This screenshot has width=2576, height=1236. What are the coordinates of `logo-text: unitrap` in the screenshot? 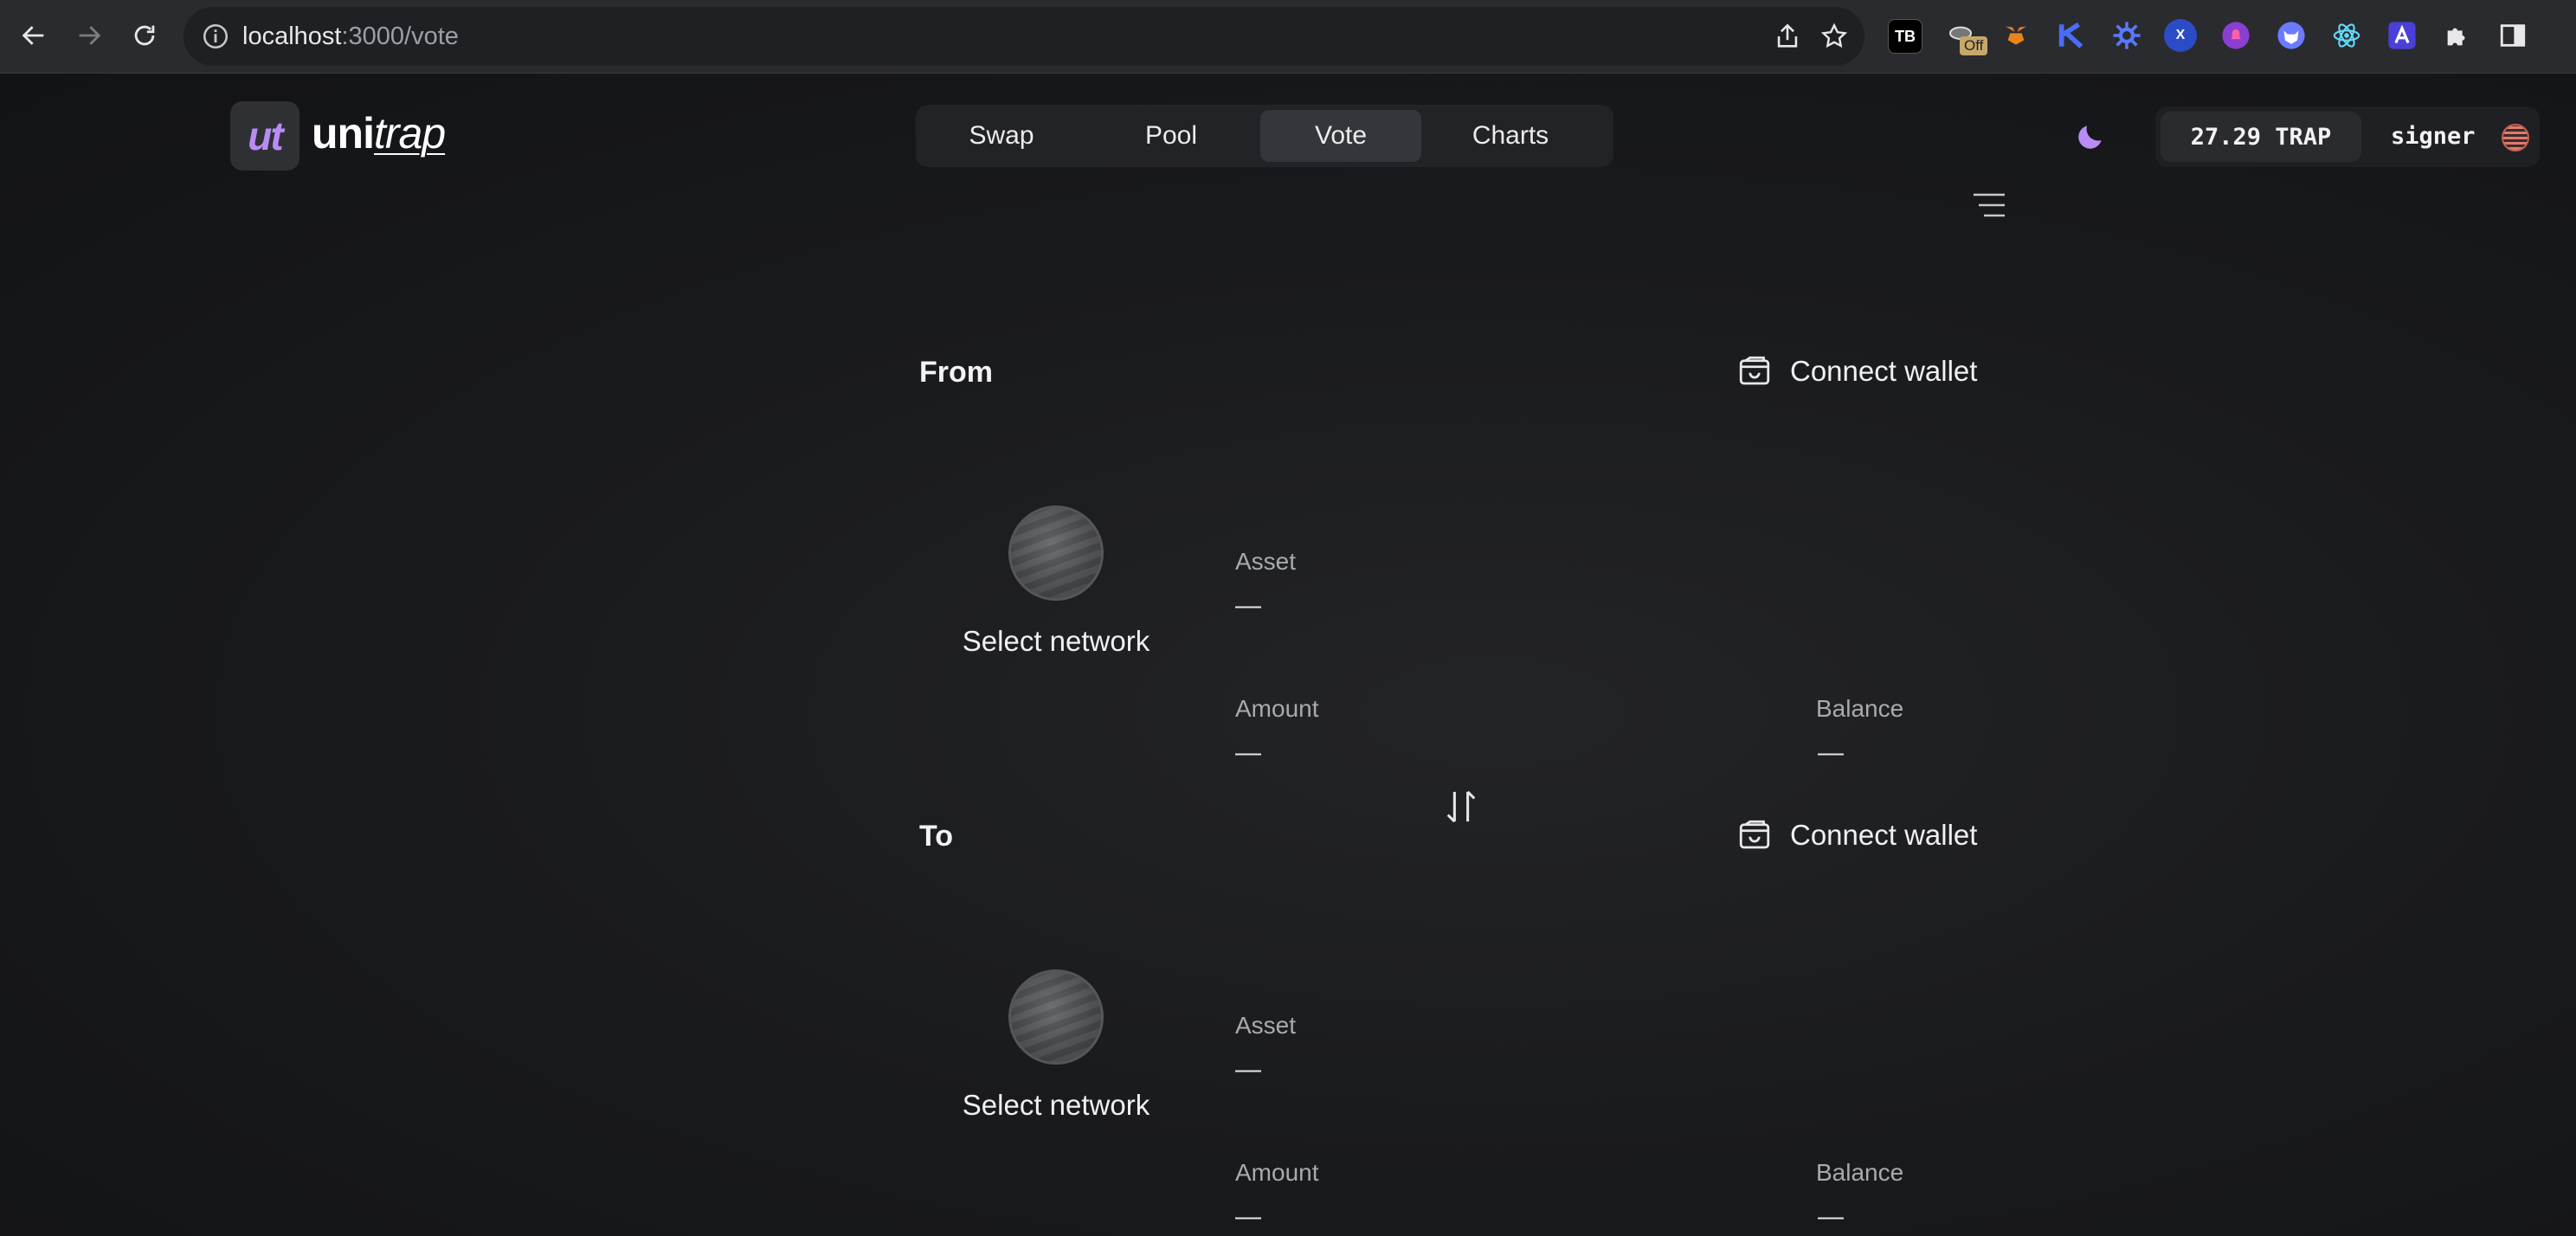 It's located at (379, 133).